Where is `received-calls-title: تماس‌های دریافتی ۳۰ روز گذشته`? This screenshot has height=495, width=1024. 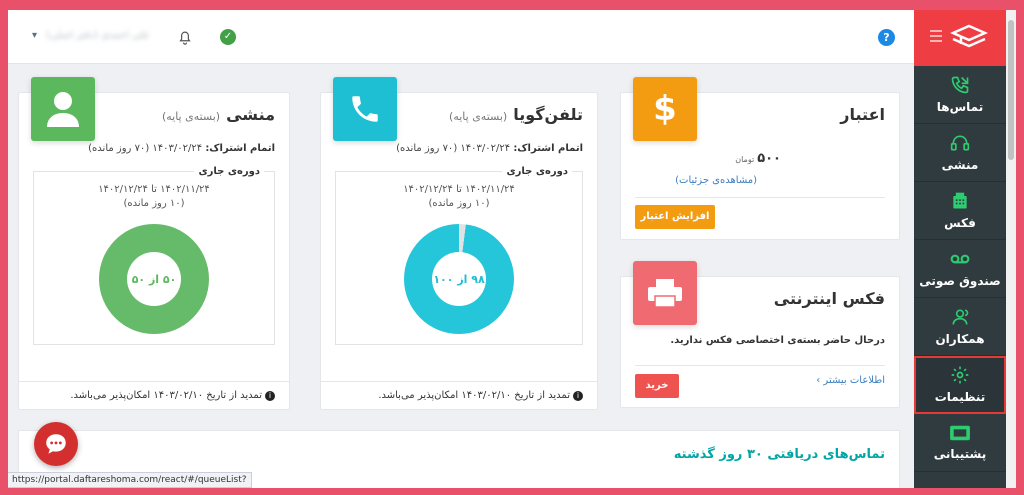
received-calls-title: تماس‌های دریافتی ۳۰ روز گذشته is located at coordinates (779, 454).